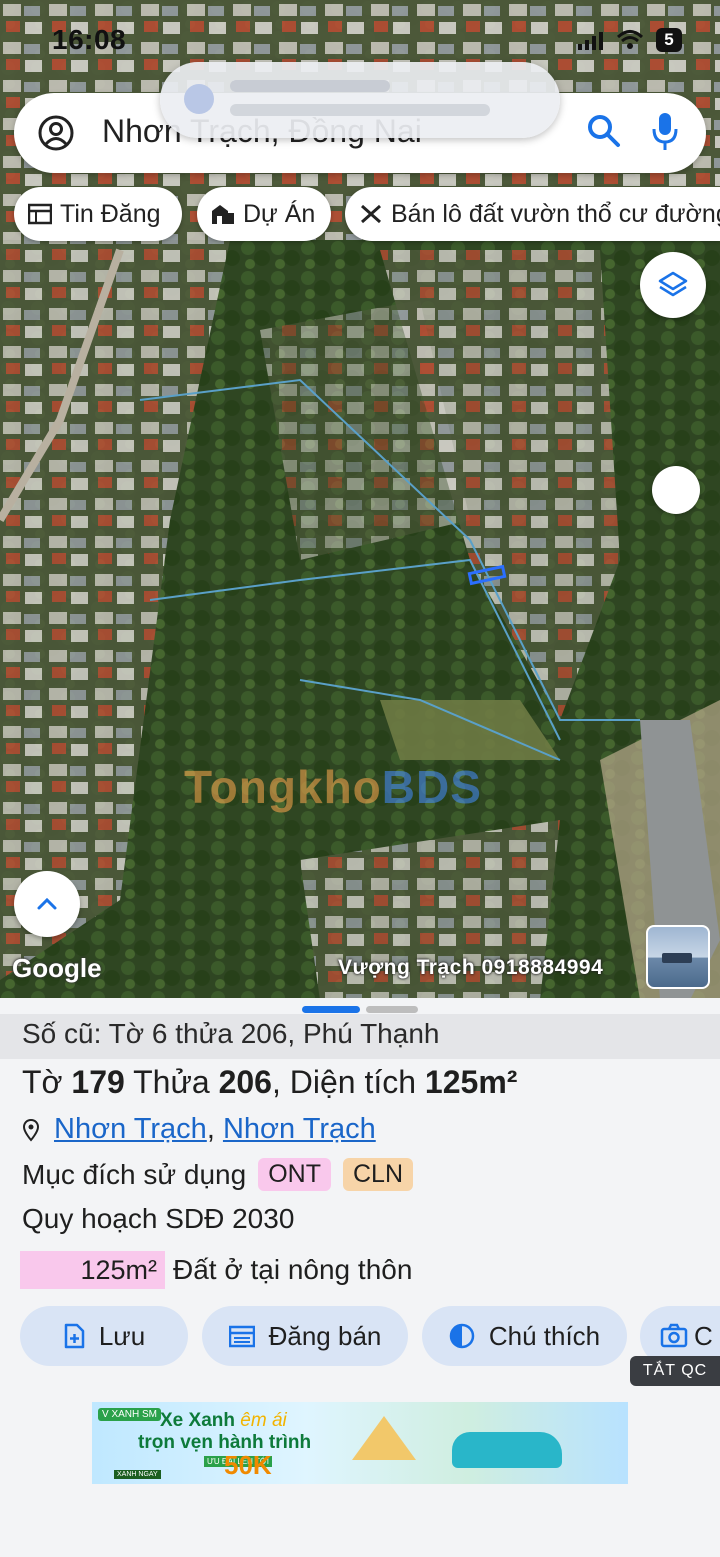 The image size is (720, 1557). Describe the element at coordinates (241, 1336) in the screenshot. I see `calendar-list-icon` at that location.